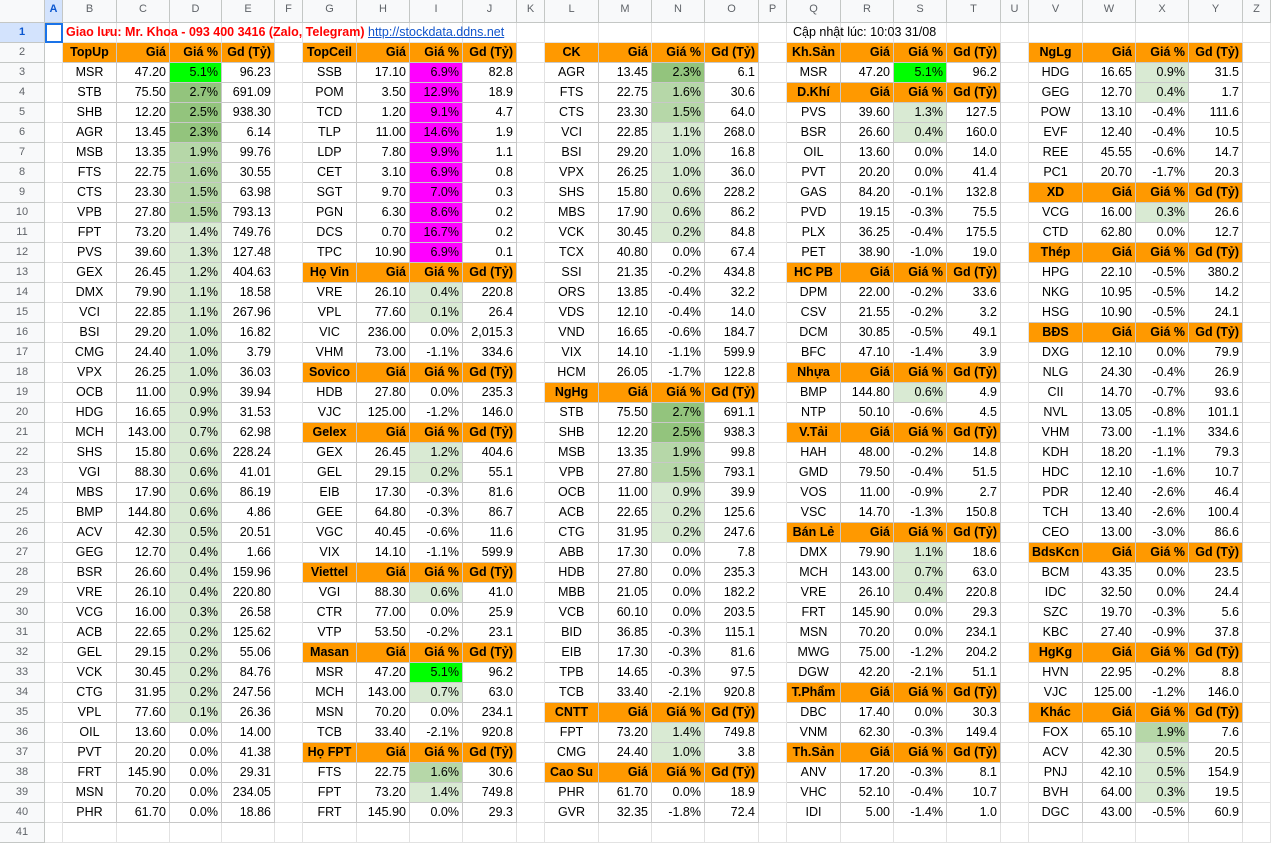  Describe the element at coordinates (1216, 813) in the screenshot. I see `trade-value-cell: 60.9` at that location.